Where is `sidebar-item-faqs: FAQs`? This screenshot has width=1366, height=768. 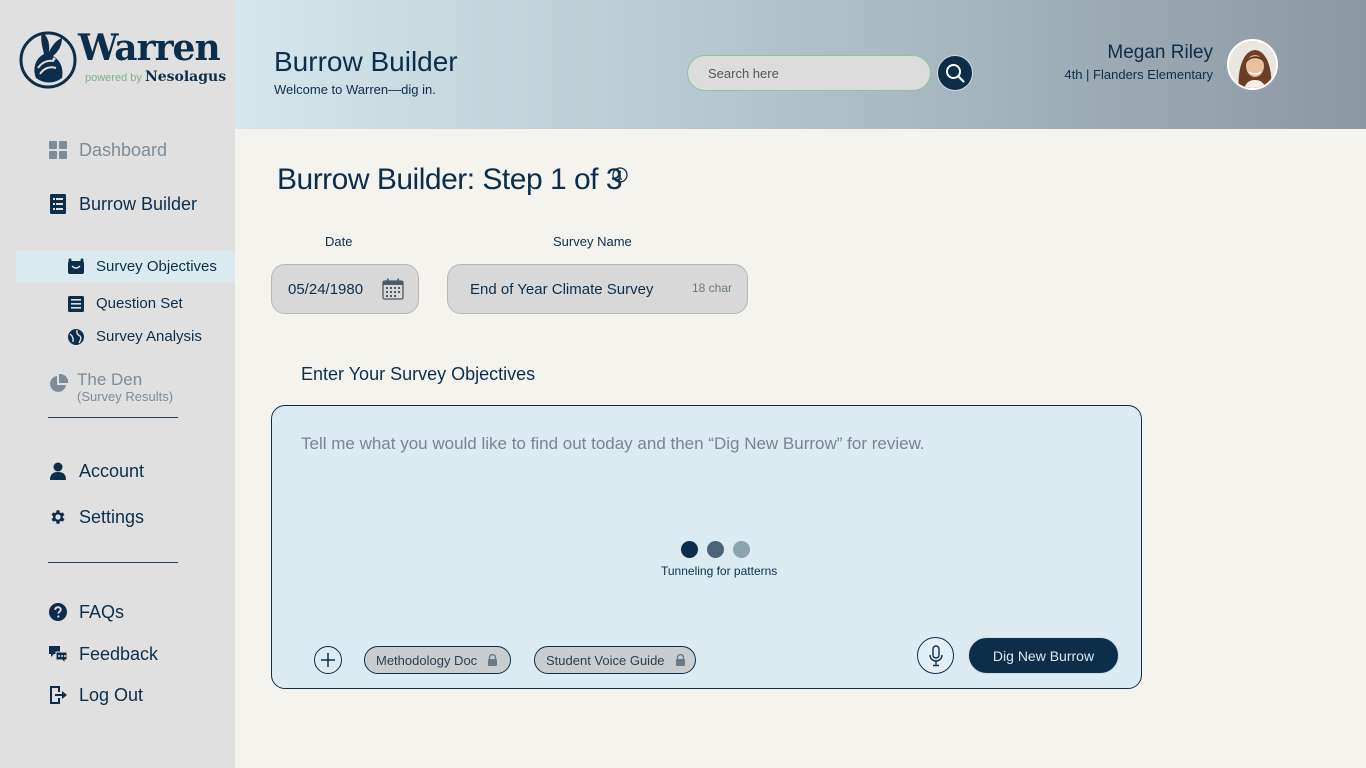 sidebar-item-faqs: FAQs is located at coordinates (86, 612).